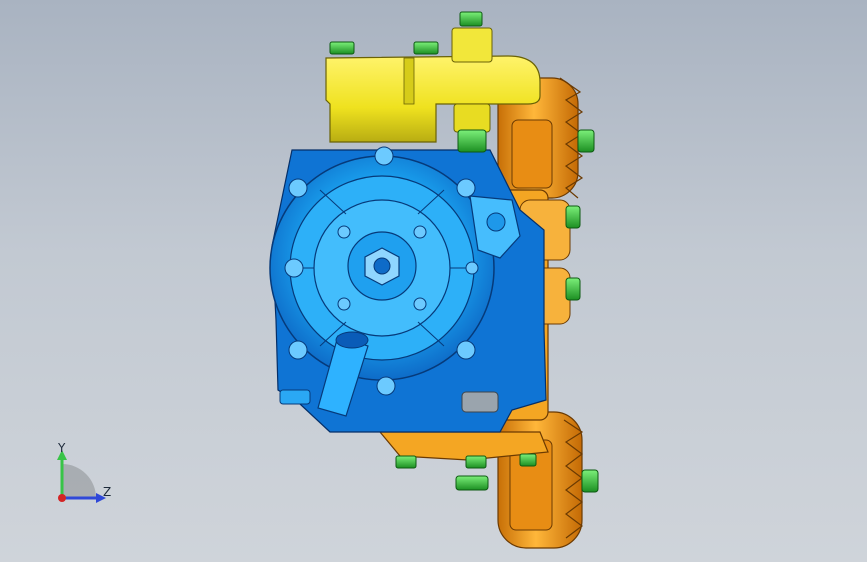 The height and width of the screenshot is (562, 867). I want to click on triad-y-label: Y, so click(62, 448).